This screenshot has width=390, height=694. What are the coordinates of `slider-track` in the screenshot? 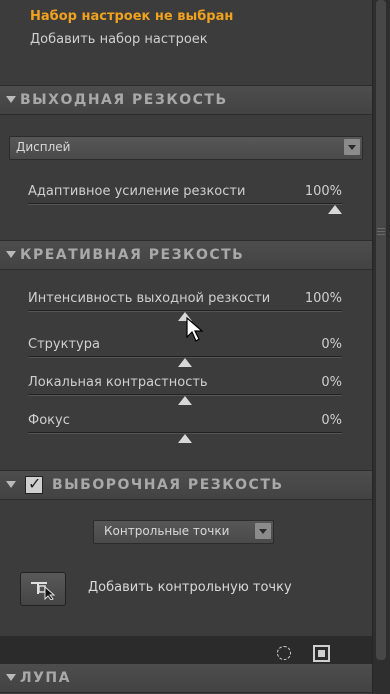 It's located at (185, 204).